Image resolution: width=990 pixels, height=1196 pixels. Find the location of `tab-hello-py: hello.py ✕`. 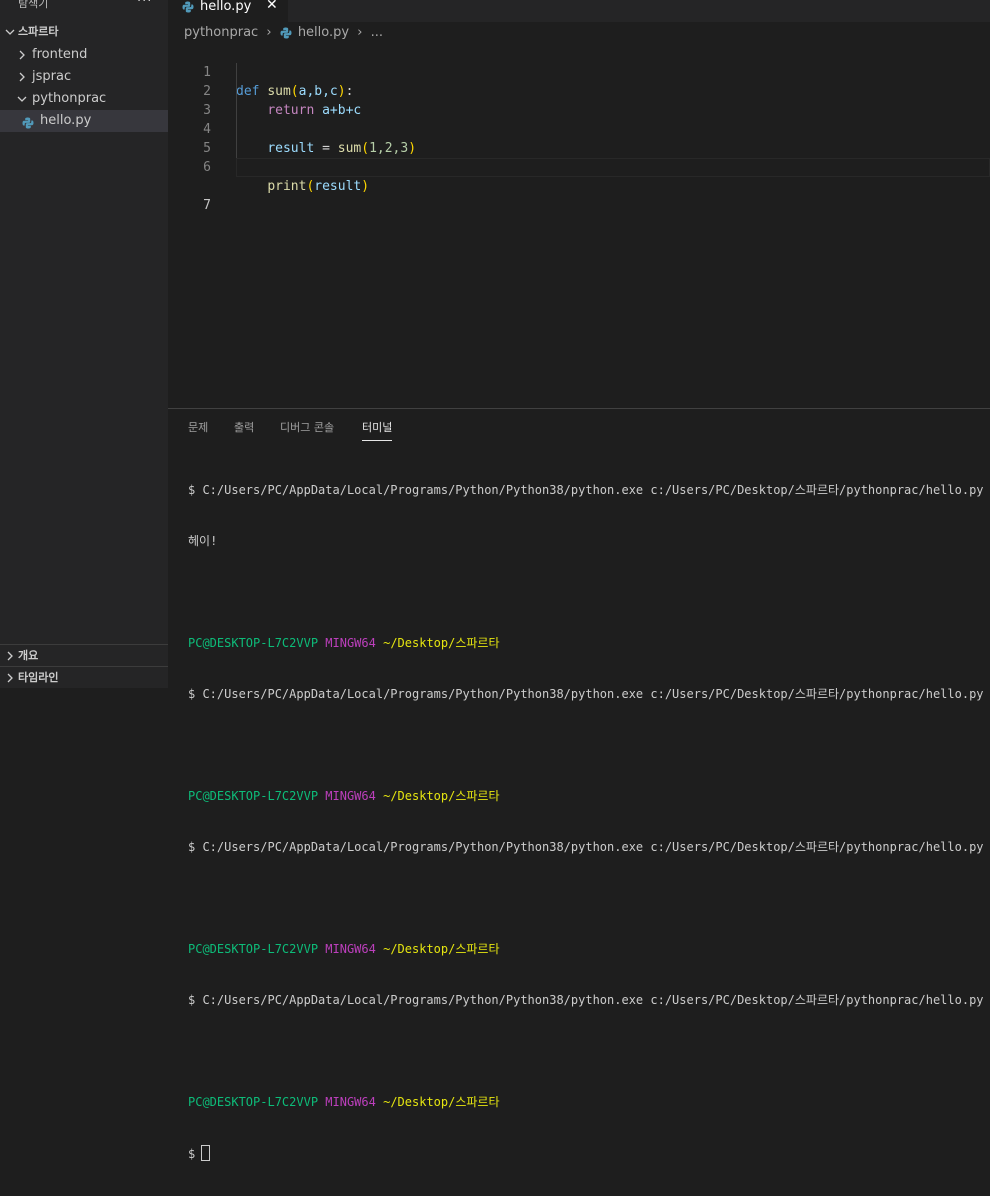

tab-hello-py: hello.py ✕ is located at coordinates (228, 11).